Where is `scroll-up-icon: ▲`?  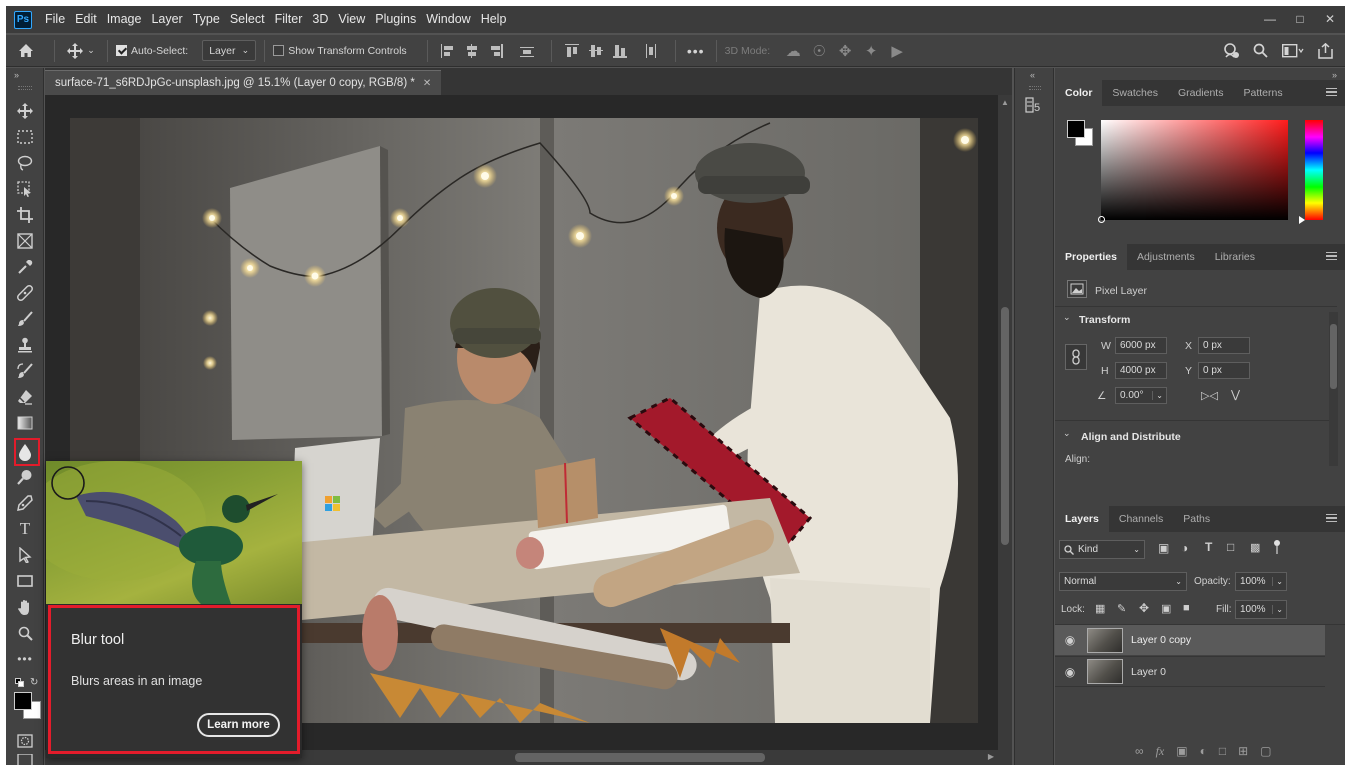 scroll-up-icon: ▲ is located at coordinates (1005, 102).